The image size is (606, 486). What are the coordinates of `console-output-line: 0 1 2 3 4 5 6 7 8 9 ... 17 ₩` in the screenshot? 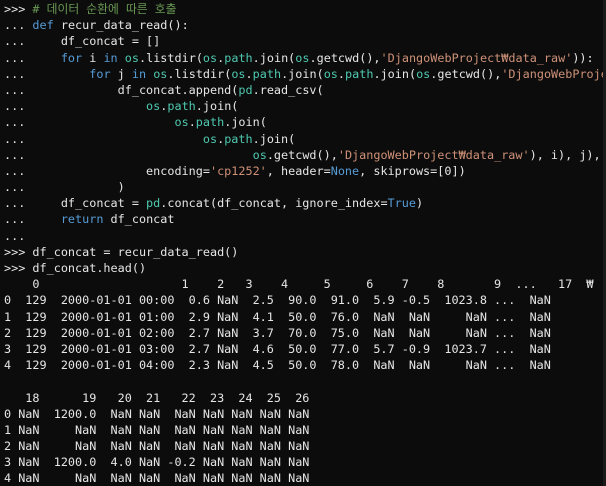 It's located at (303, 284).